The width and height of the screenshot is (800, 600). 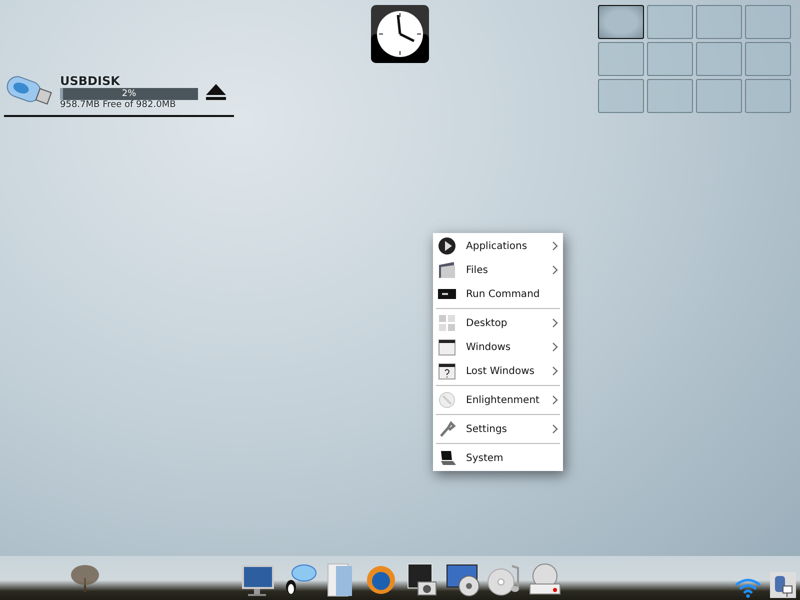 I want to click on music-disc-icon, so click(x=504, y=580).